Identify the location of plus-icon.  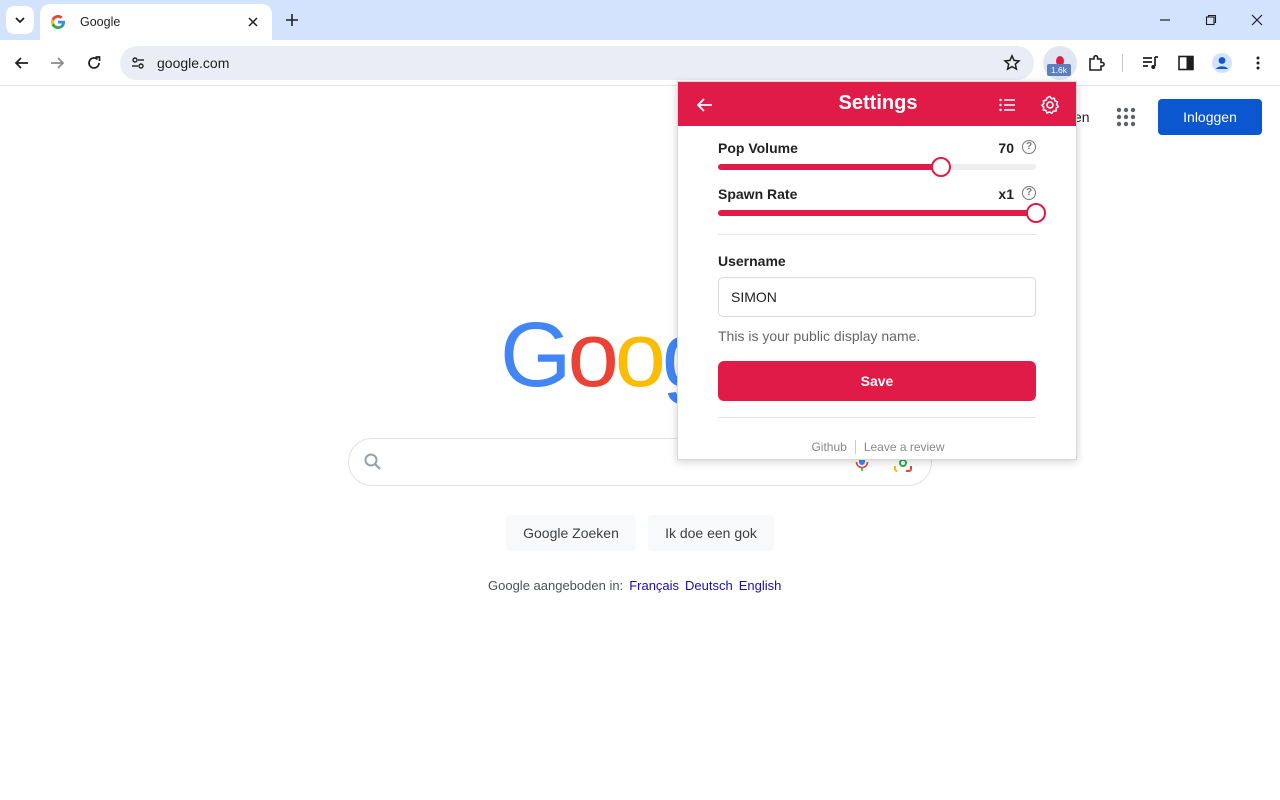
(292, 20).